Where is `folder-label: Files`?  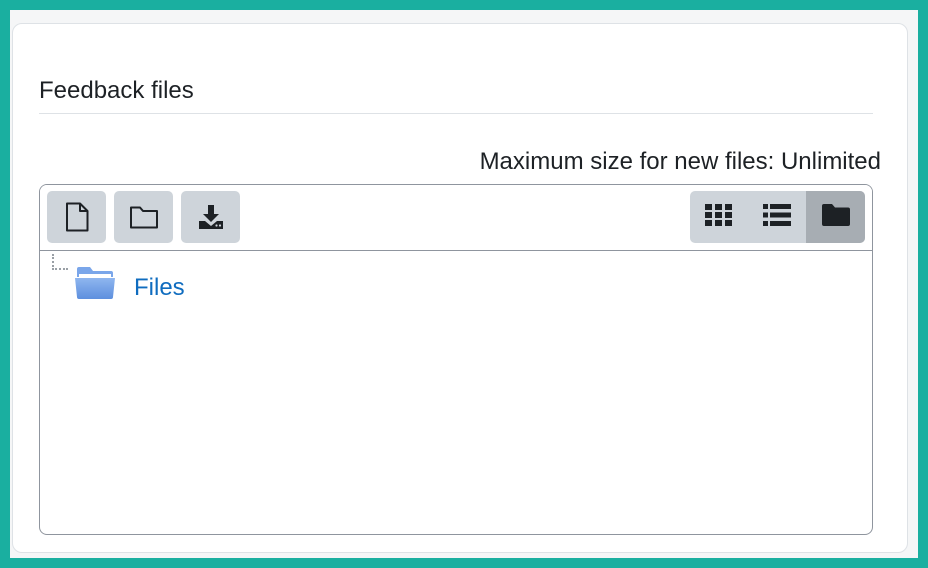
folder-label: Files is located at coordinates (159, 288).